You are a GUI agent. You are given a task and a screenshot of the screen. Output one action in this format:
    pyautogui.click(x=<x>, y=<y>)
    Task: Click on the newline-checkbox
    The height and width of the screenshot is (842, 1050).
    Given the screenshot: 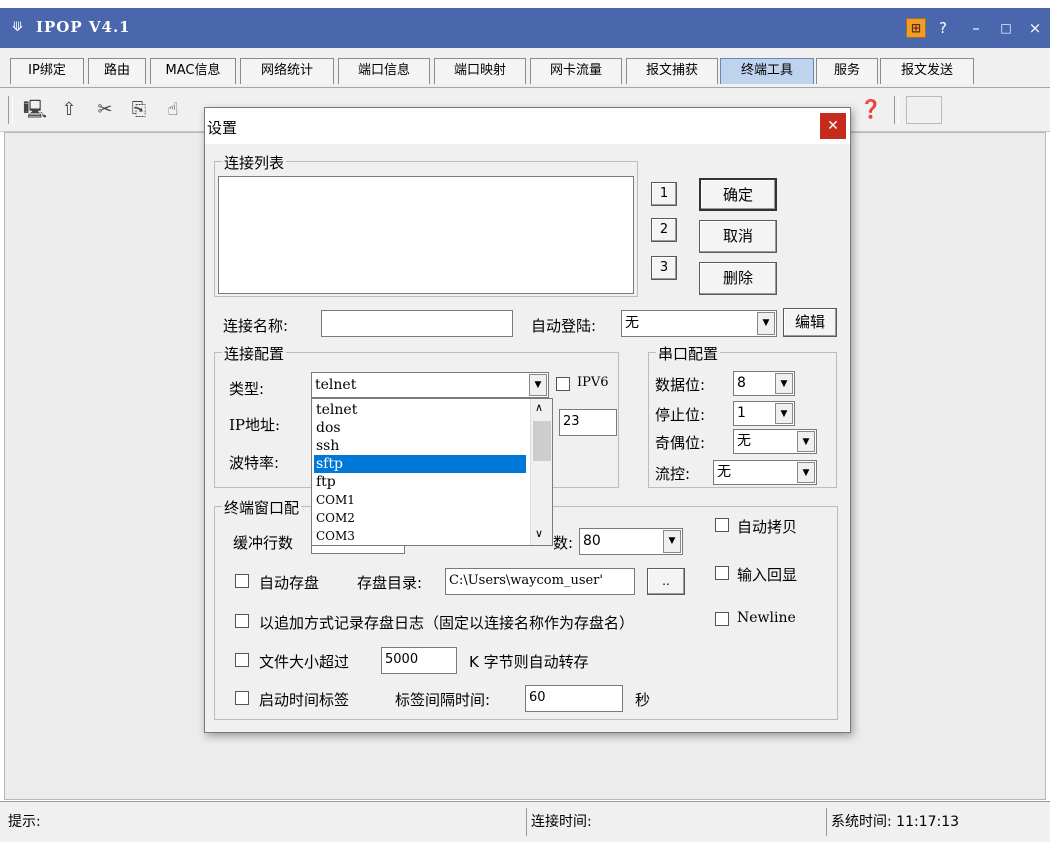 What is the action you would take?
    pyautogui.click(x=722, y=619)
    